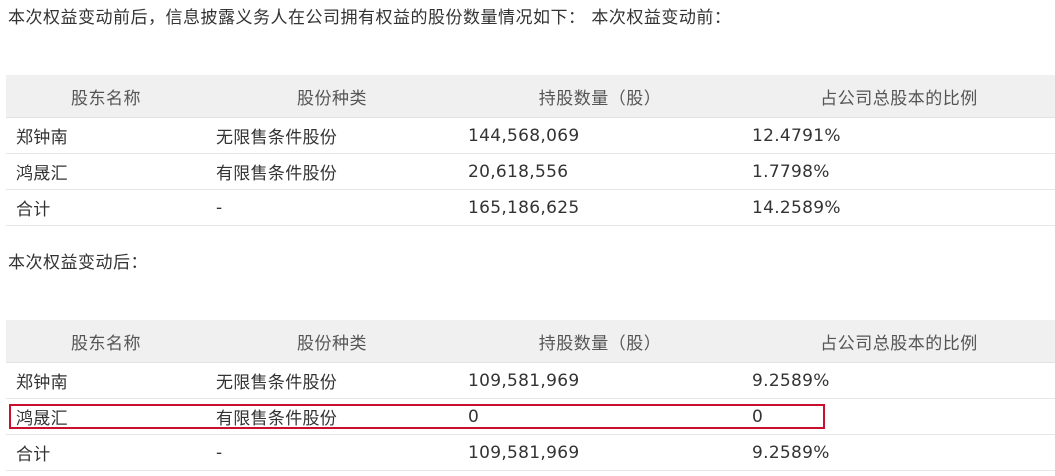 The image size is (1055, 476). Describe the element at coordinates (600, 135) in the screenshot. I see `cell-share-count: 144,568,069` at that location.